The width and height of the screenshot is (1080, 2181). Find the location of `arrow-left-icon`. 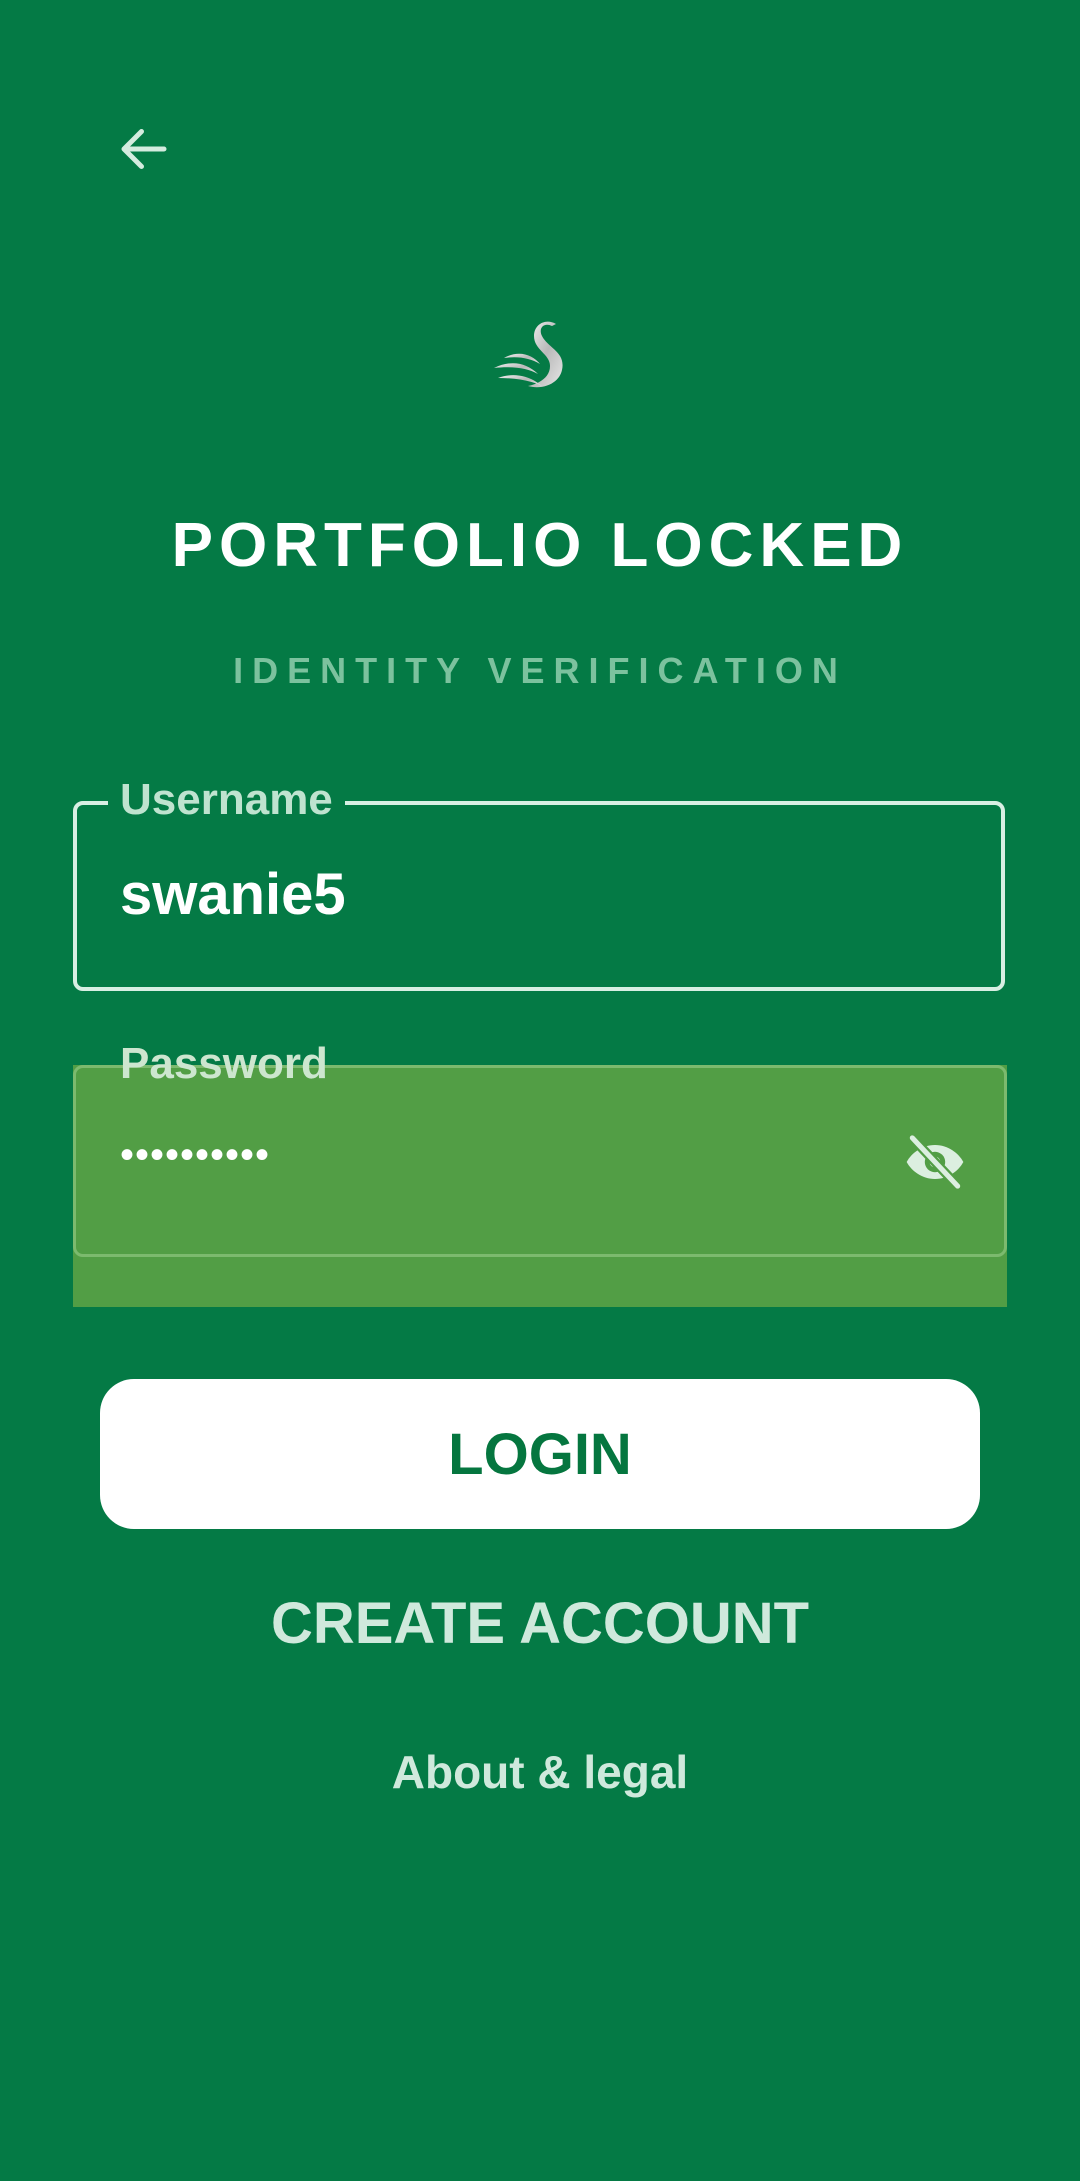

arrow-left-icon is located at coordinates (144, 149).